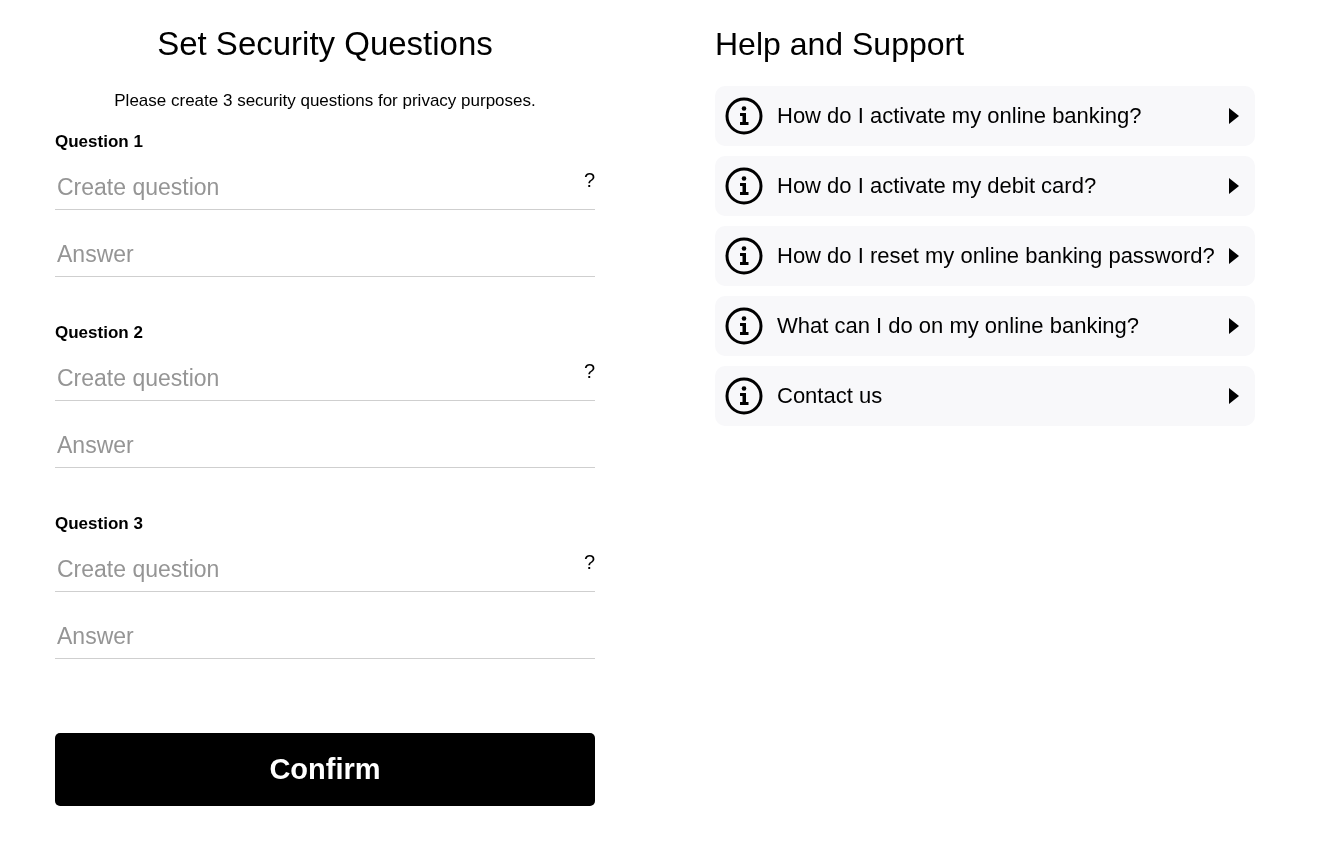 The width and height of the screenshot is (1333, 850). What do you see at coordinates (985, 396) in the screenshot?
I see `help-item: Contact us` at bounding box center [985, 396].